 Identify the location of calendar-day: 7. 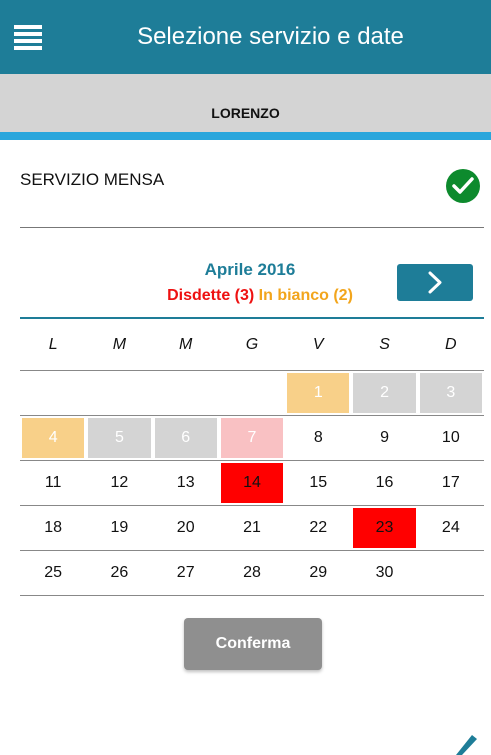
(252, 438).